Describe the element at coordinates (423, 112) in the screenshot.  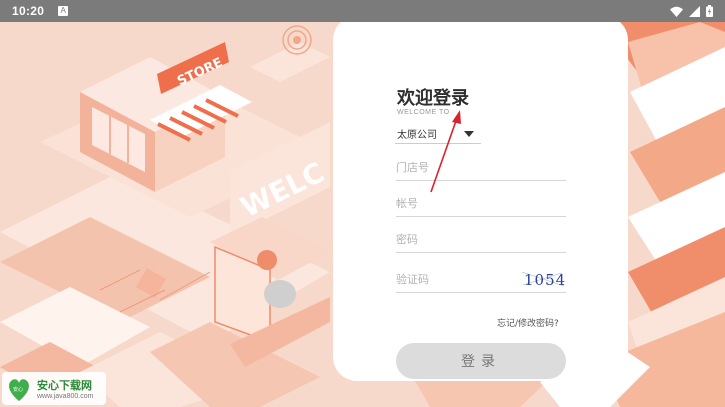
I see `login-subtitle: WELCOME TO` at that location.